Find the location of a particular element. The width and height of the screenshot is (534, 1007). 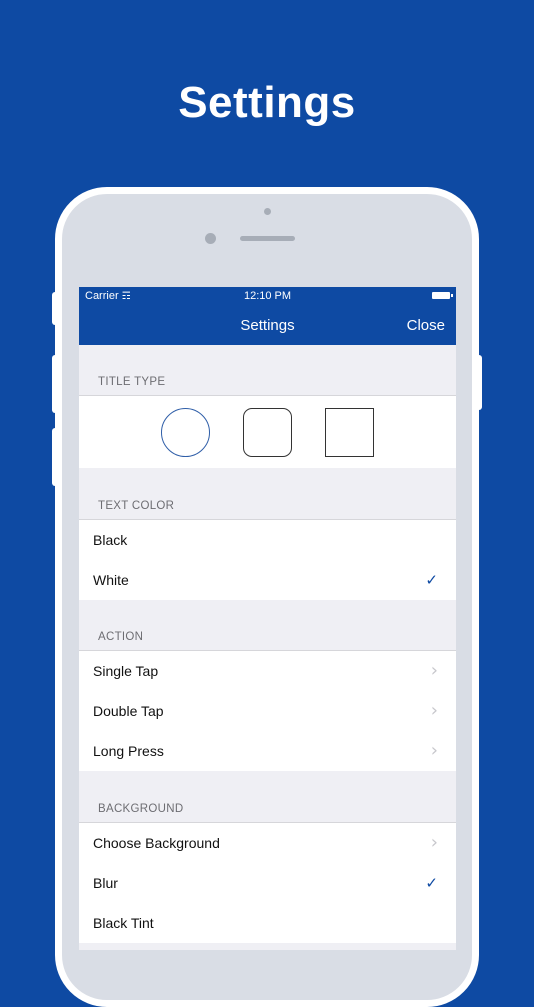

close-button: Close is located at coordinates (426, 325).